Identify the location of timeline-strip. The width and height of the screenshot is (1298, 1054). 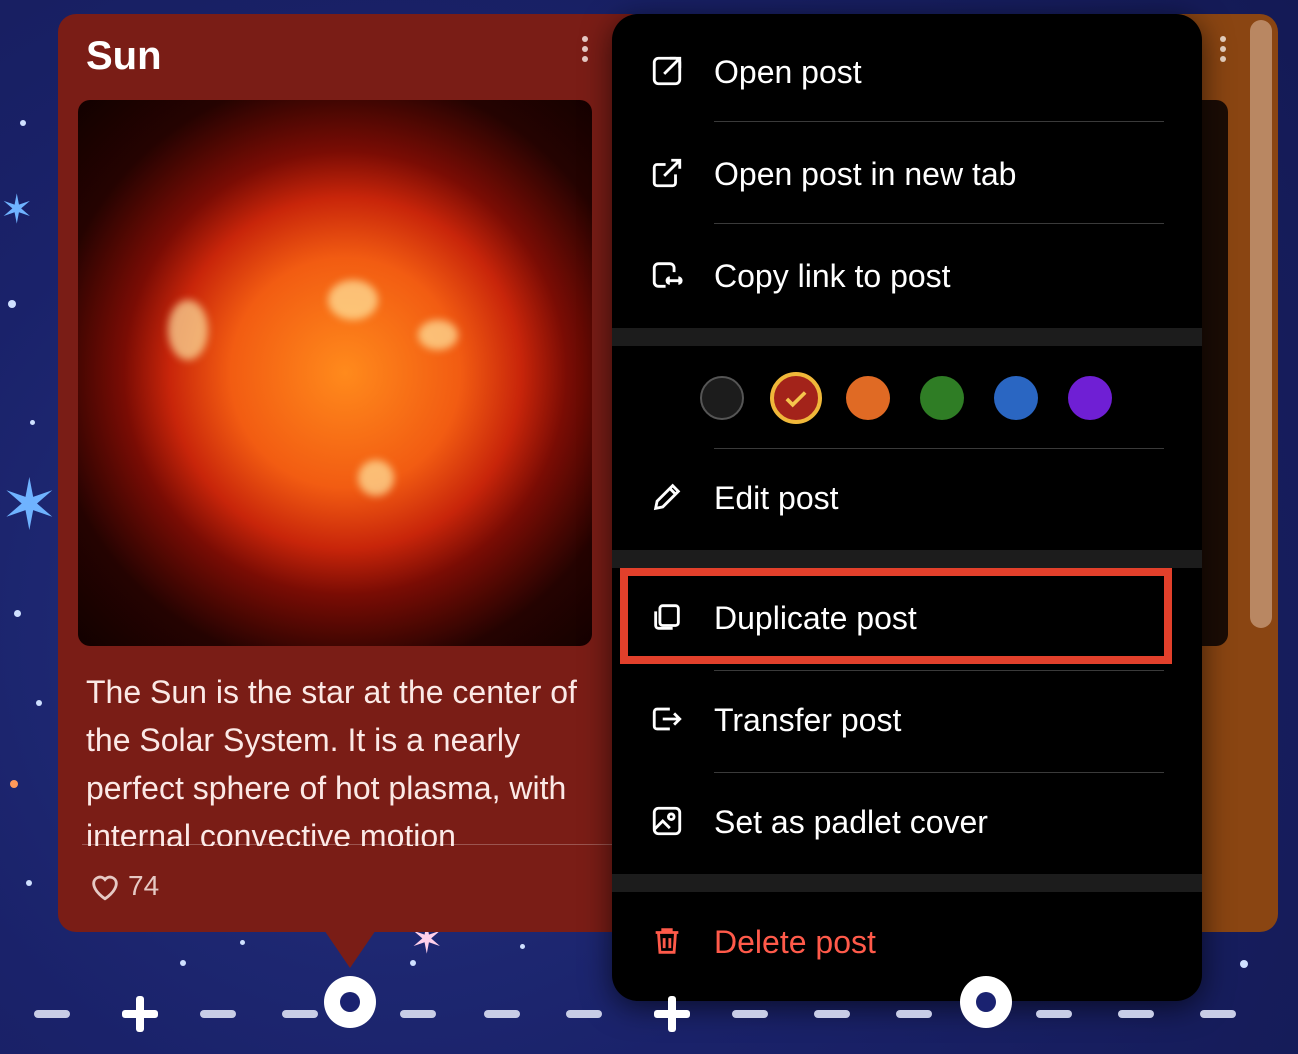
(649, 1008).